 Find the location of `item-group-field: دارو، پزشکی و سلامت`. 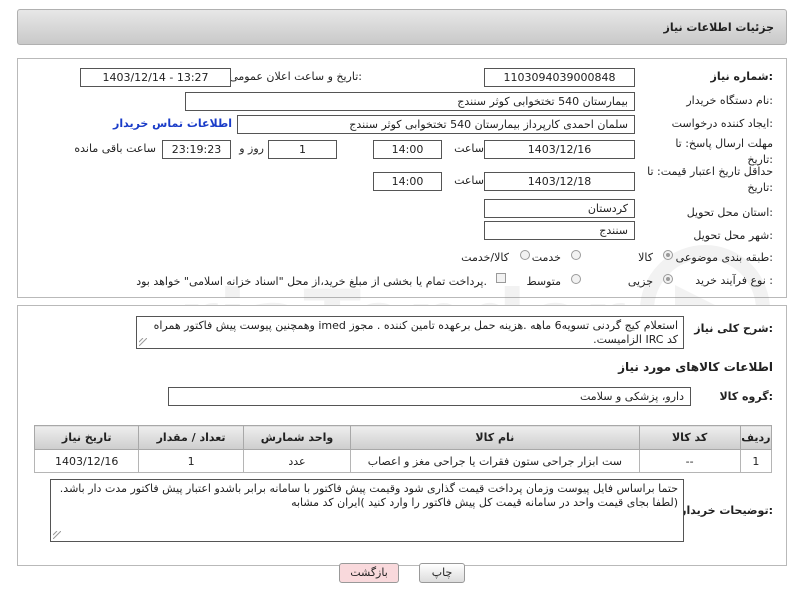

item-group-field: دارو، پزشکی و سلامت is located at coordinates (429, 396).